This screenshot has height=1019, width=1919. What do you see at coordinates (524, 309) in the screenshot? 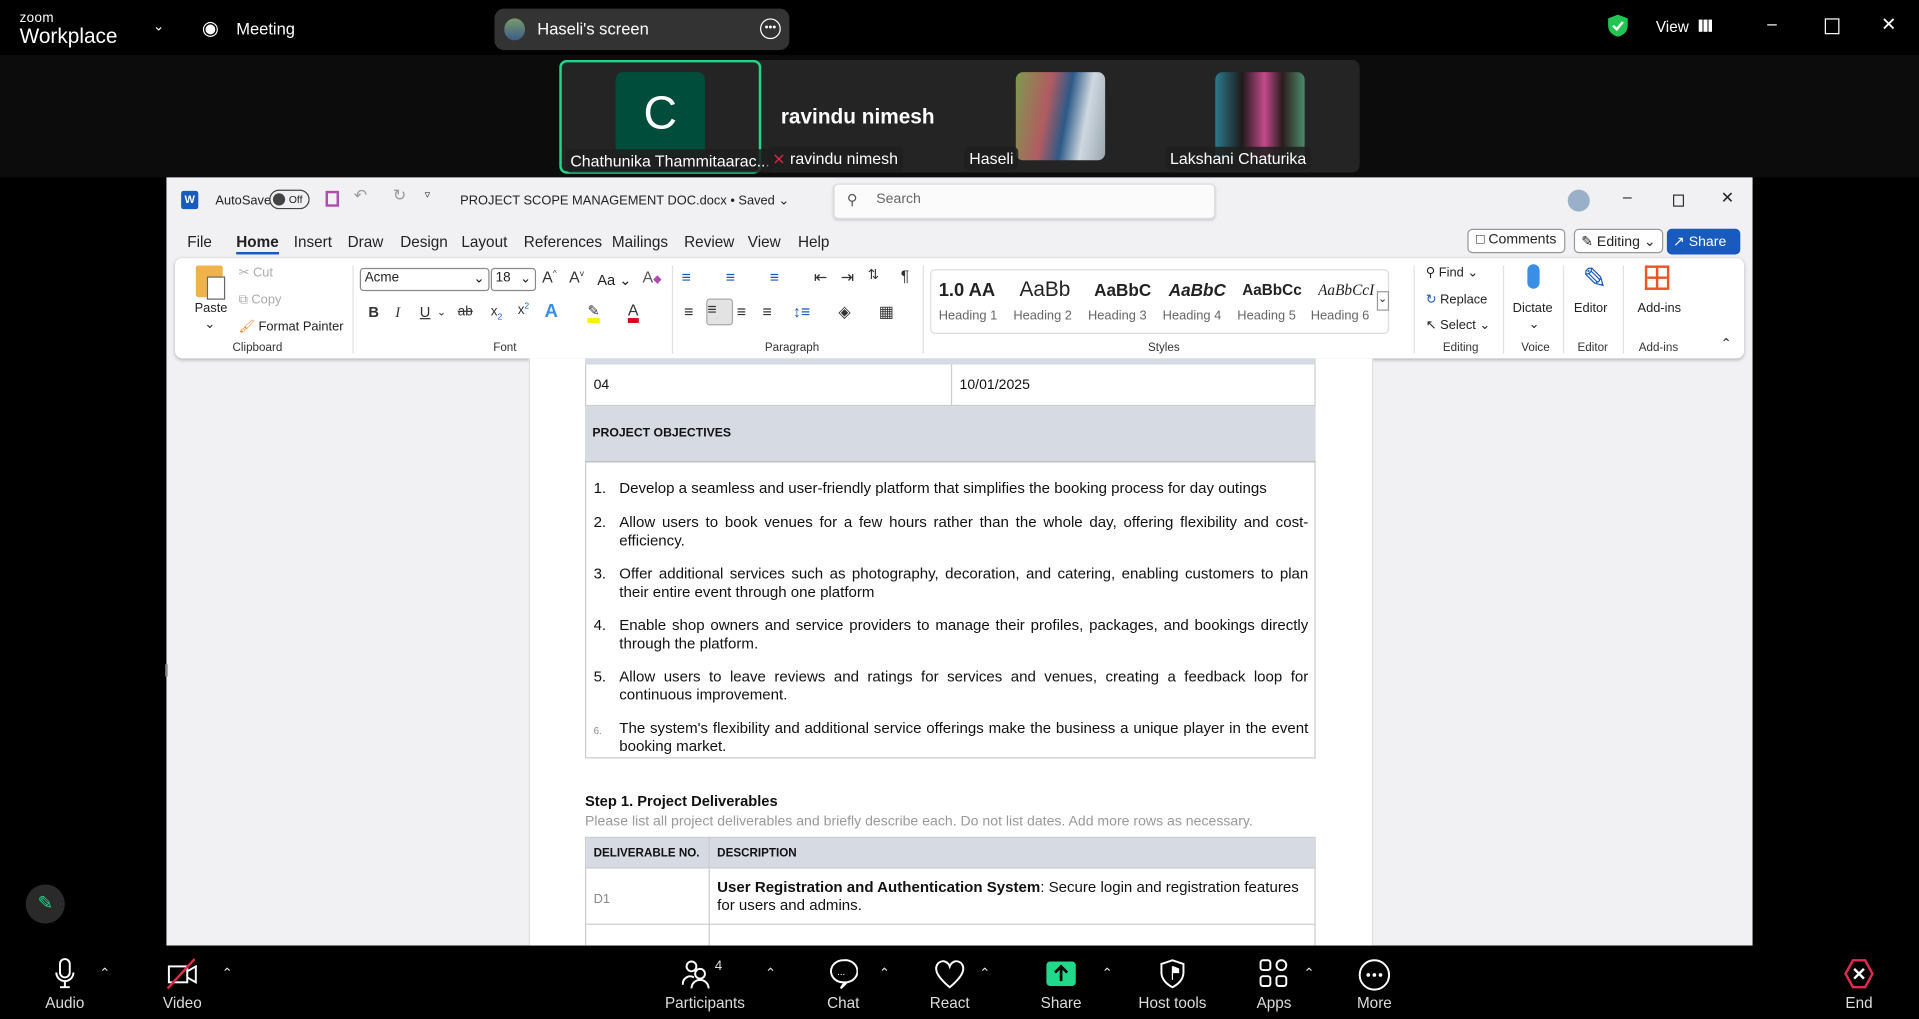
I see `superscript-icon: x2` at bounding box center [524, 309].